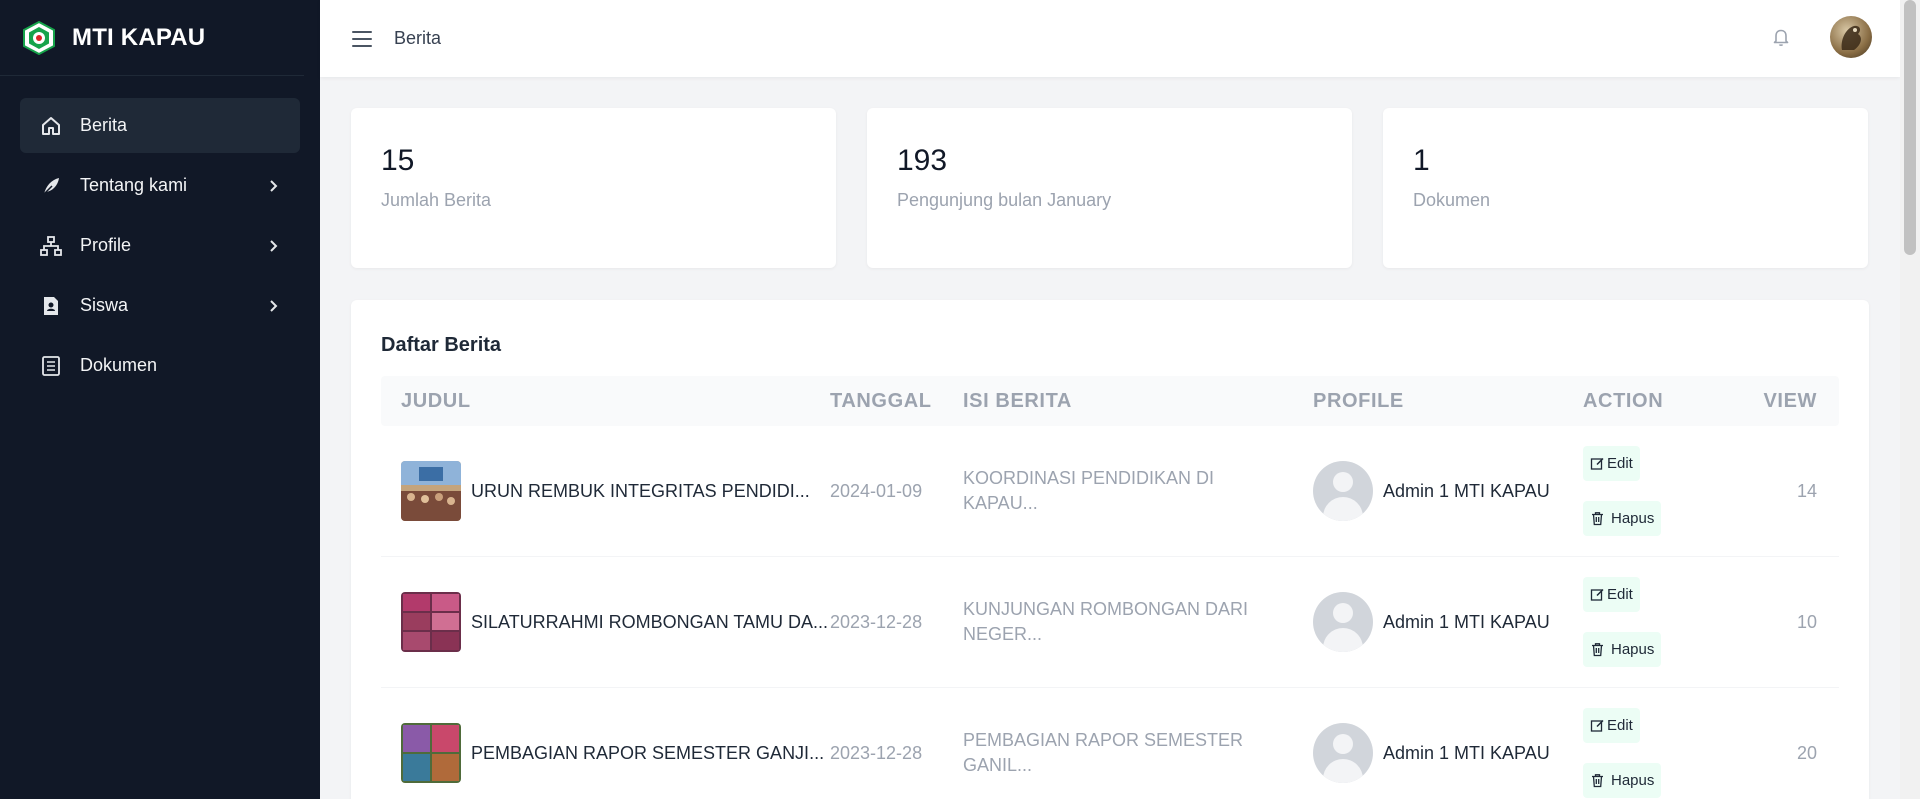  I want to click on stat-card-dokumen: 1 Dokumen, so click(1625, 188).